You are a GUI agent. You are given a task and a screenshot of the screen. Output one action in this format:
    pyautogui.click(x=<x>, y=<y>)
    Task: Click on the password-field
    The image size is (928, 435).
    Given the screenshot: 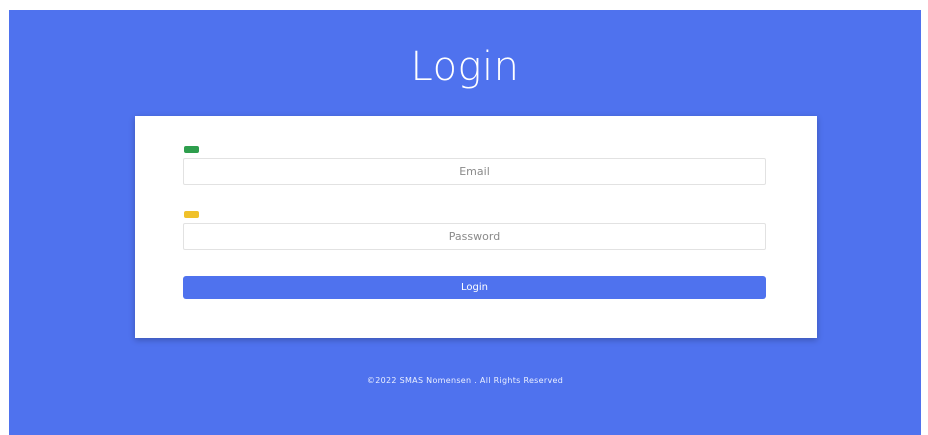 What is the action you would take?
    pyautogui.click(x=474, y=236)
    